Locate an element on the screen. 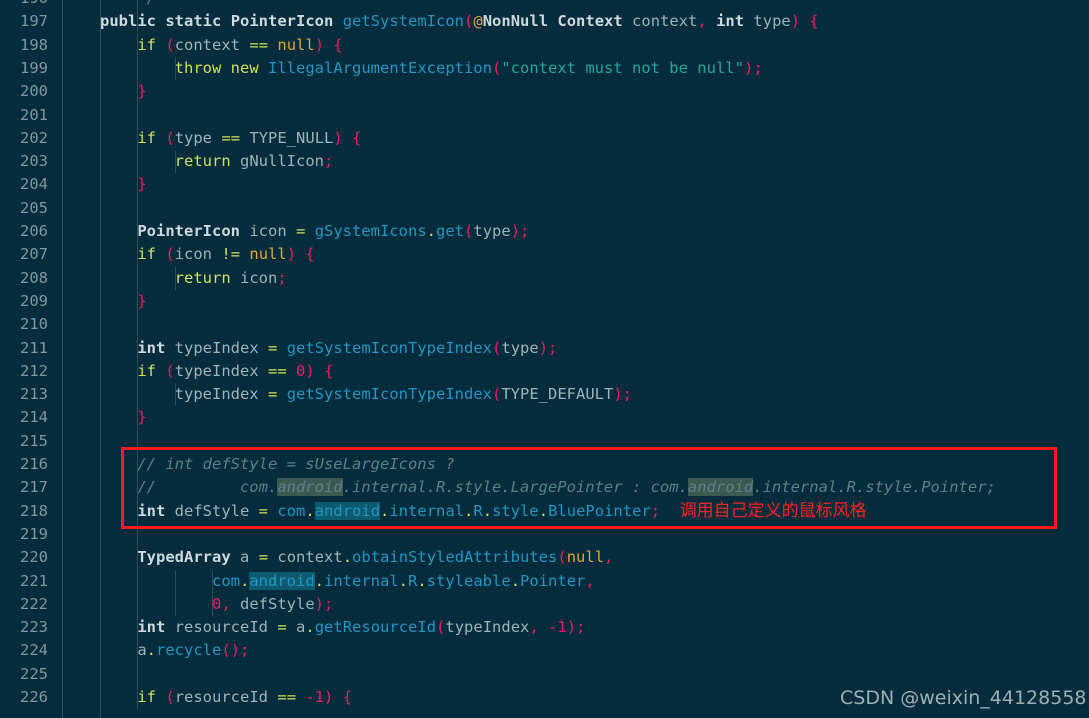 This screenshot has width=1089, height=718. line-number: 200 is located at coordinates (34, 91).